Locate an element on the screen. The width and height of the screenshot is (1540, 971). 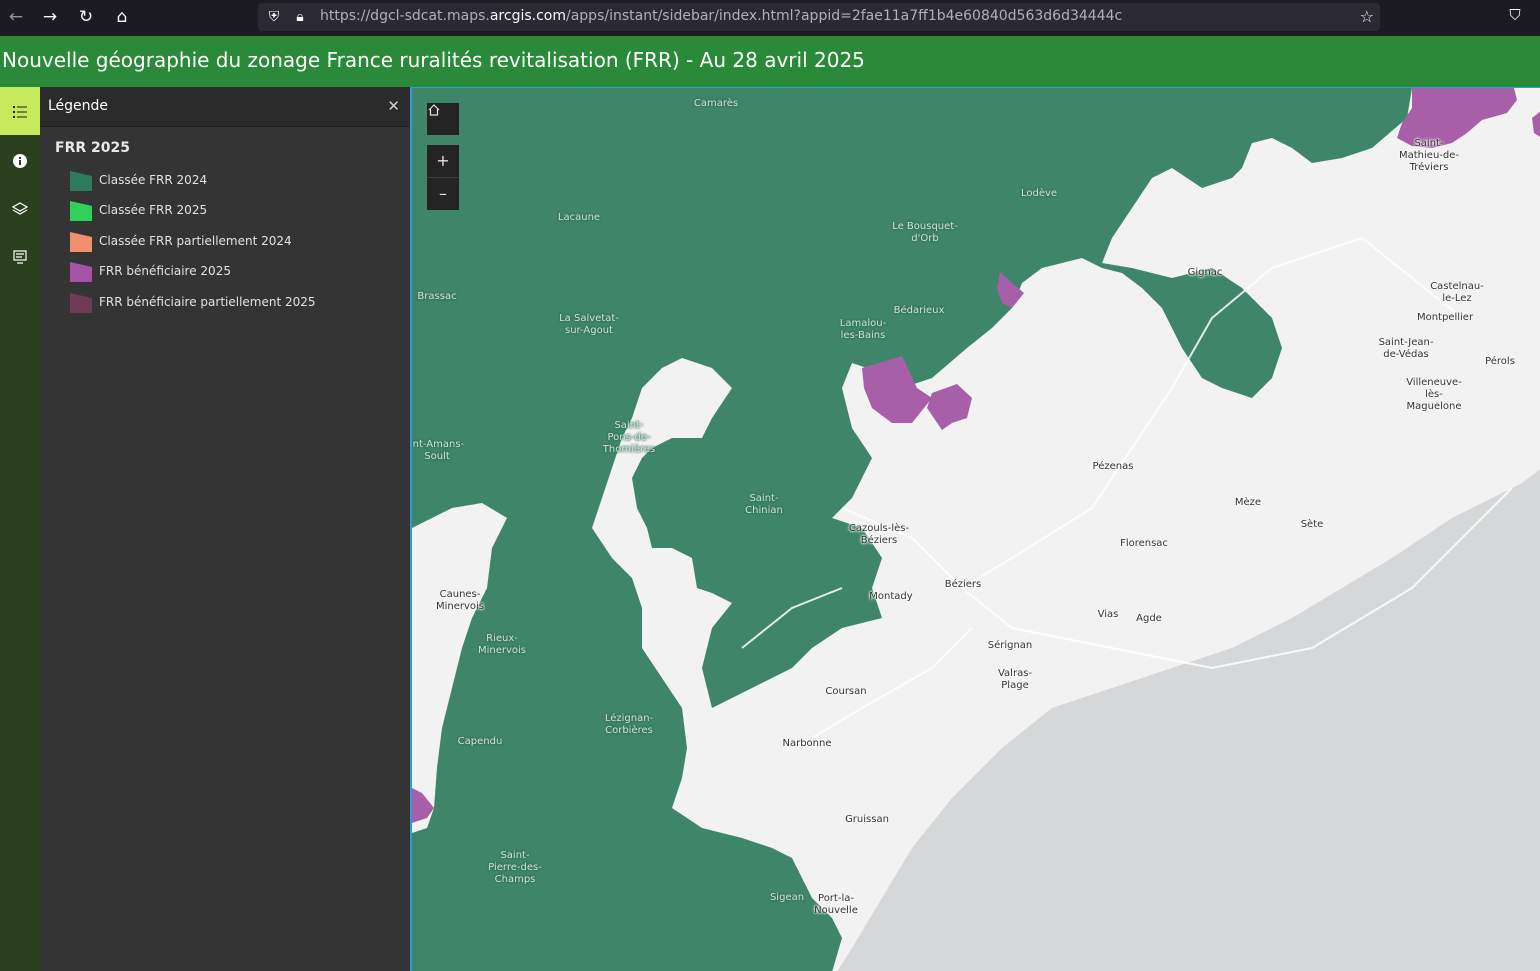
place-label: Pézenas is located at coordinates (1113, 466).